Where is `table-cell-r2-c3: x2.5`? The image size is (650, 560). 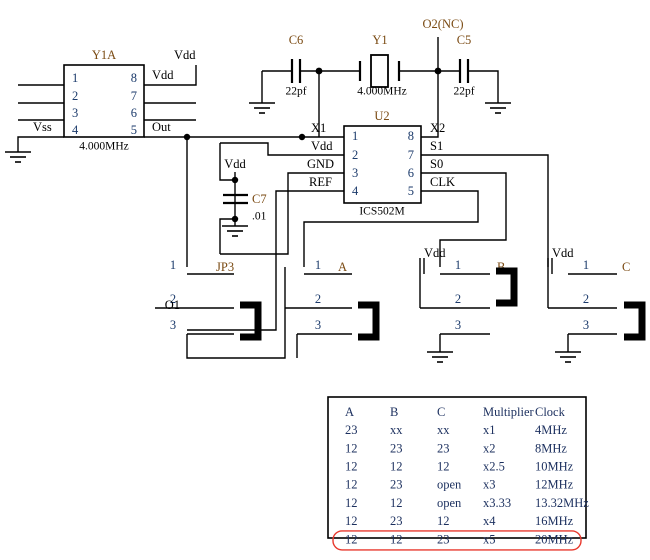 table-cell-r2-c3: x2.5 is located at coordinates (494, 466).